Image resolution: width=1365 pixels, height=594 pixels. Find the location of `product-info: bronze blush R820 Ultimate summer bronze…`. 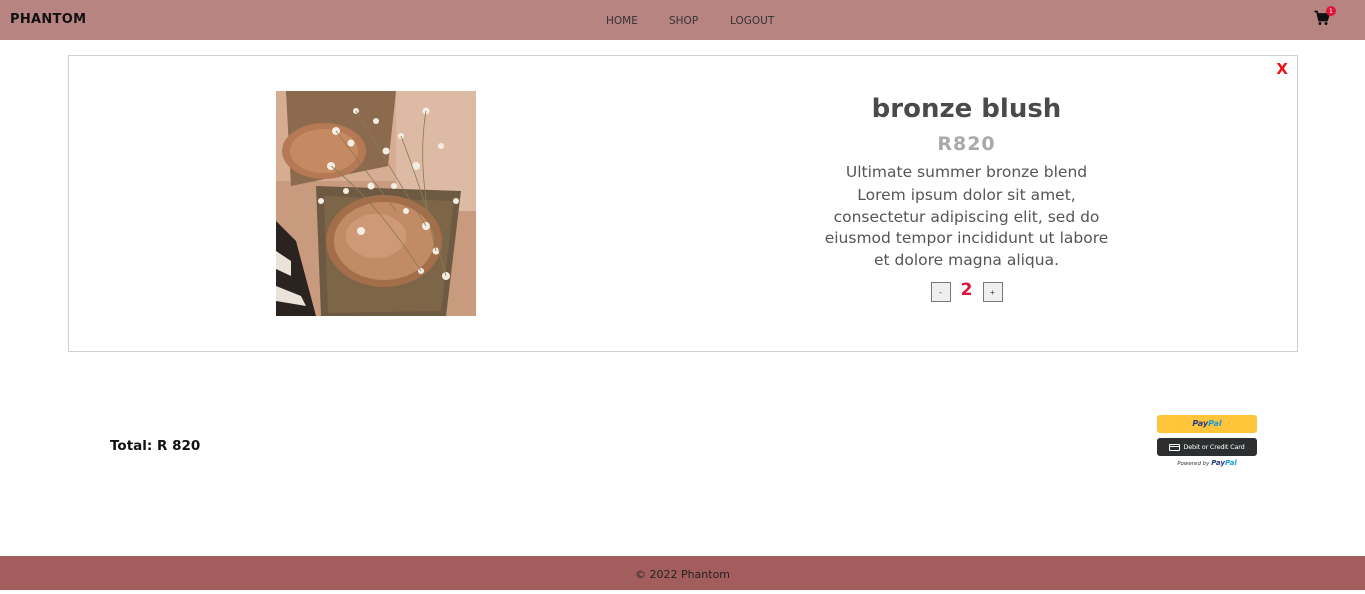

product-info: bronze blush R820 Ultimate summer bronze… is located at coordinates (966, 197).